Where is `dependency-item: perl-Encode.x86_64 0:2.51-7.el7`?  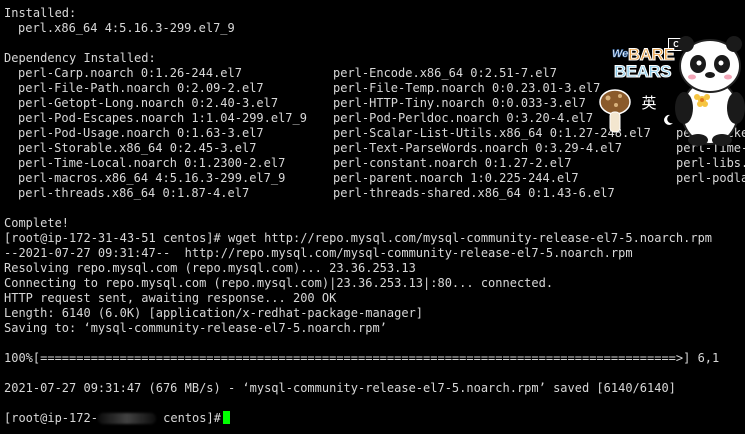 dependency-item: perl-Encode.x86_64 0:2.51-7.el7 is located at coordinates (445, 73).